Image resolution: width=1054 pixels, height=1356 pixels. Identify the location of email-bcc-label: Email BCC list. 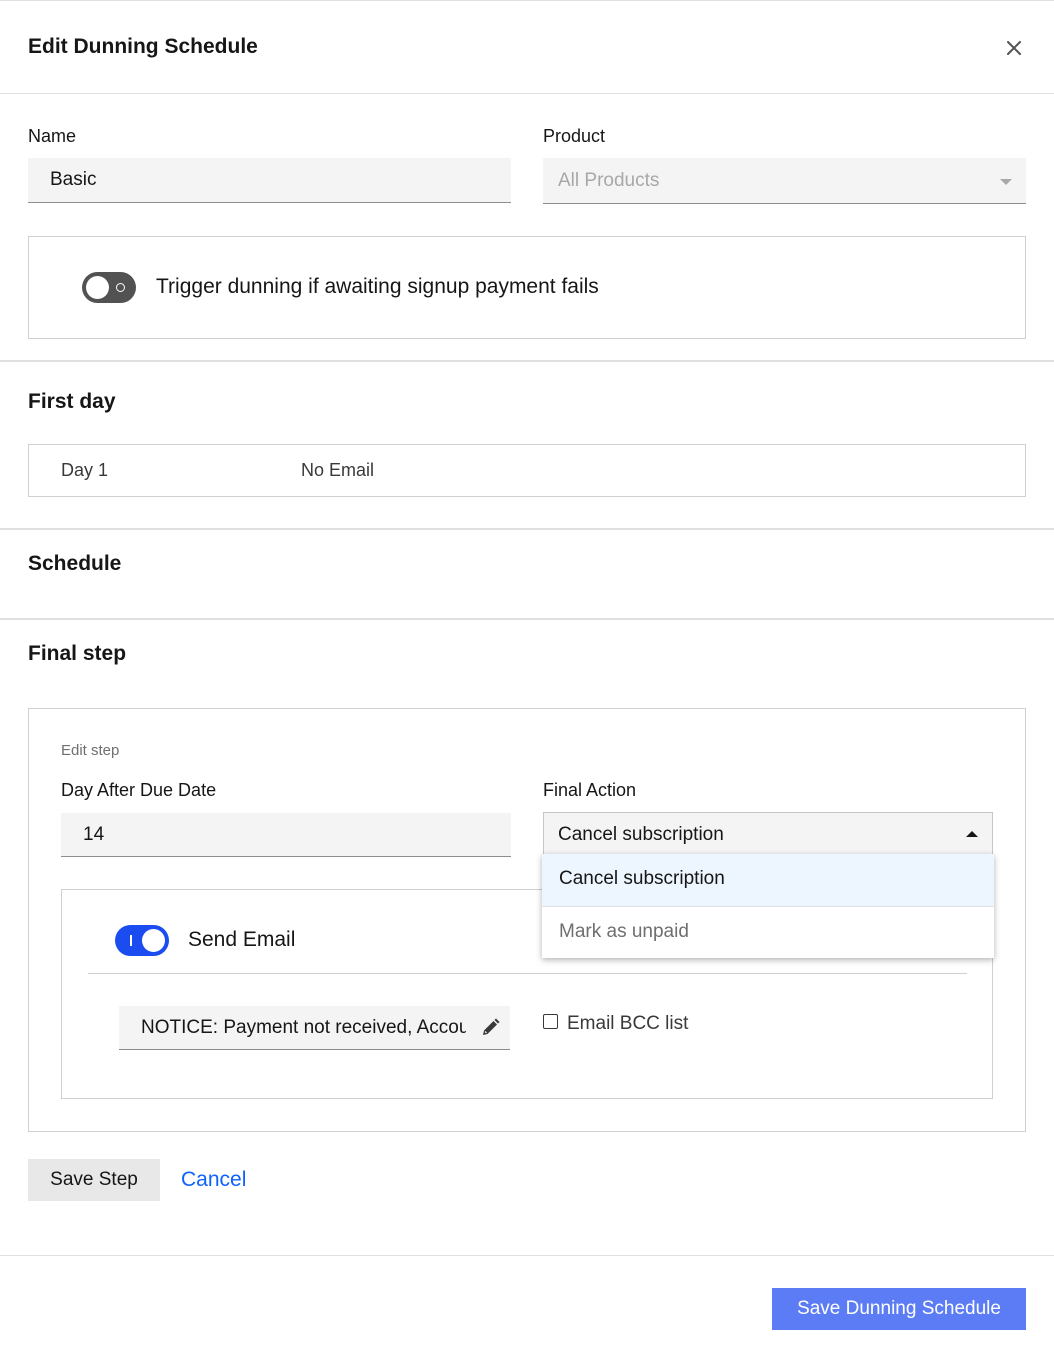
(628, 1023).